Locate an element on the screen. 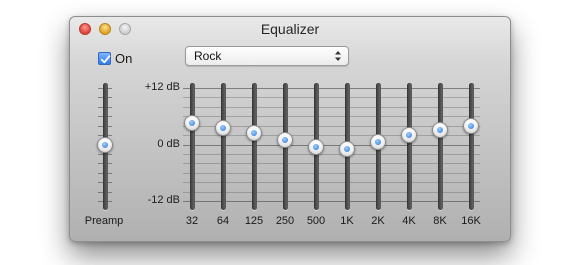  band-slider-32-track is located at coordinates (192, 146).